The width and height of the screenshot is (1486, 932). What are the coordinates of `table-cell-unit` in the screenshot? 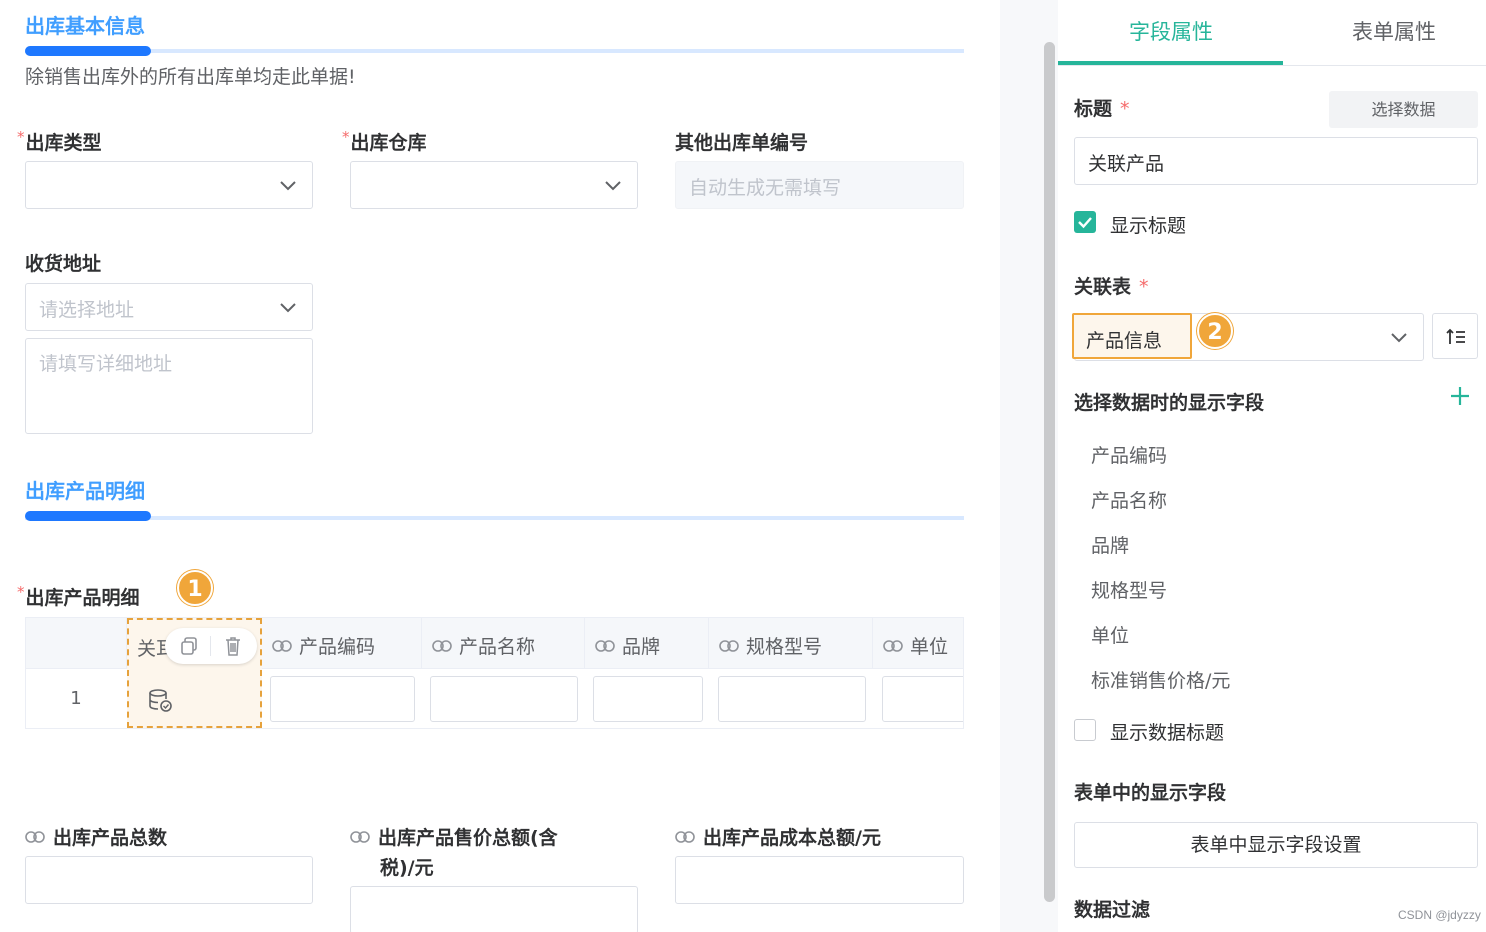 It's located at (922, 699).